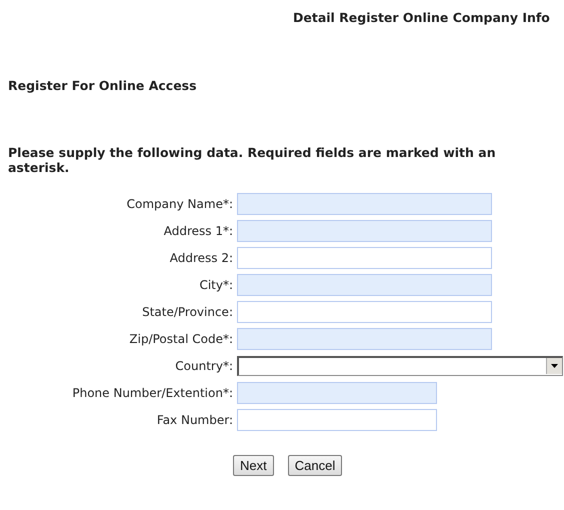 This screenshot has width=564, height=510. I want to click on page-title: Detail Register Online Company Info, so click(421, 18).